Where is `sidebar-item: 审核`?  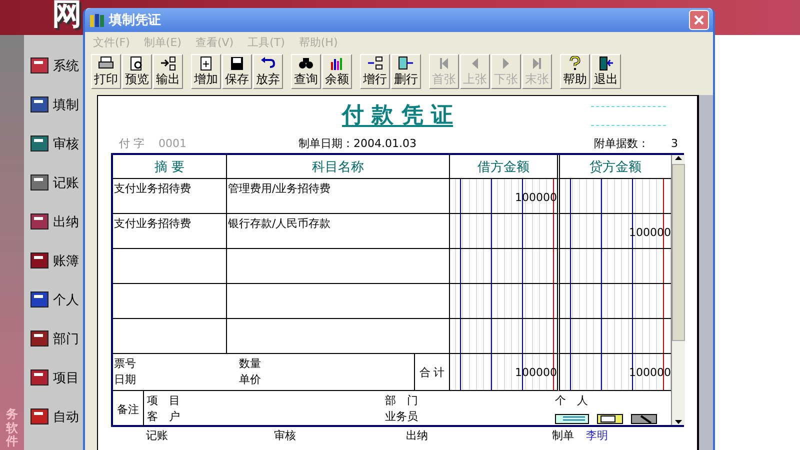
sidebar-item: 审核 is located at coordinates (59, 144).